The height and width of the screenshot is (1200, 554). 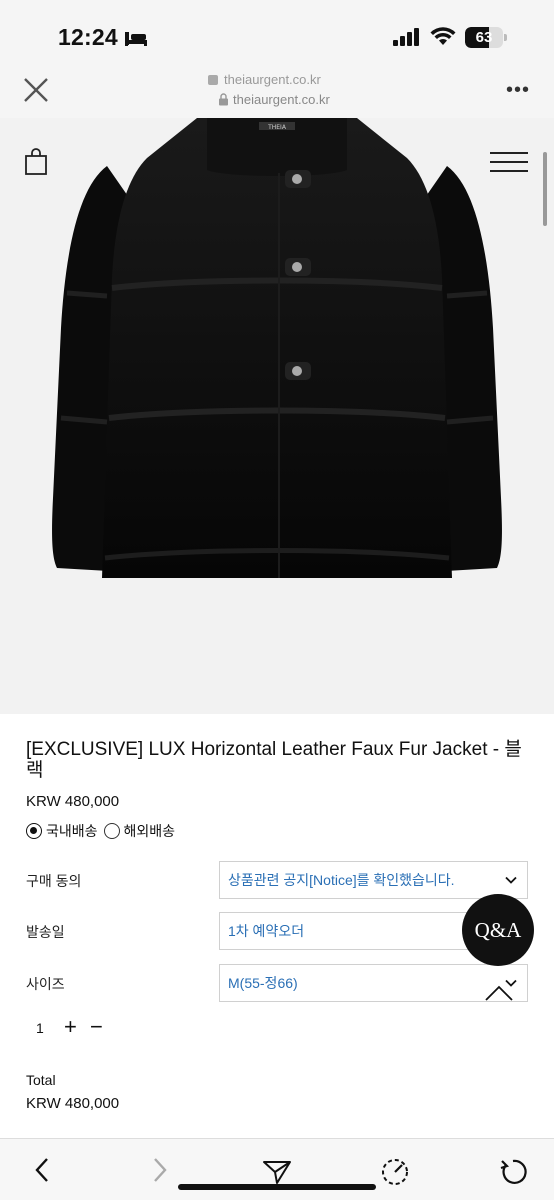 I want to click on overseas-shipping-label: 해외배송, so click(x=150, y=831).